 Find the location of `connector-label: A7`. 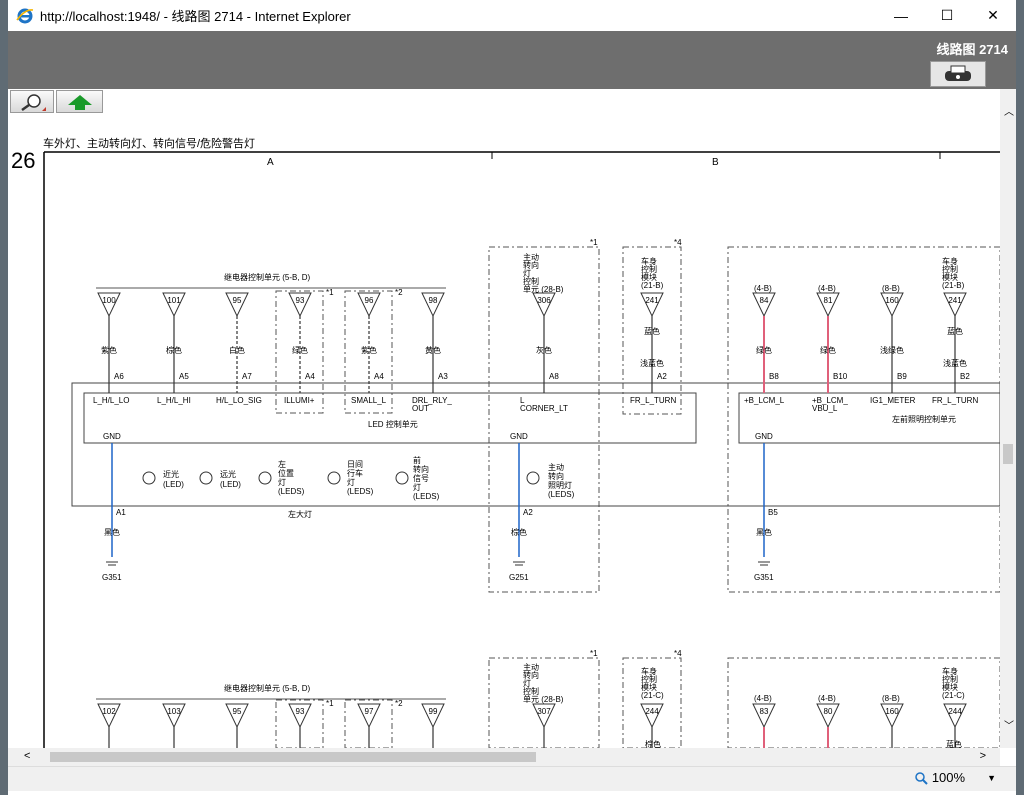

connector-label: A7 is located at coordinates (247, 376).